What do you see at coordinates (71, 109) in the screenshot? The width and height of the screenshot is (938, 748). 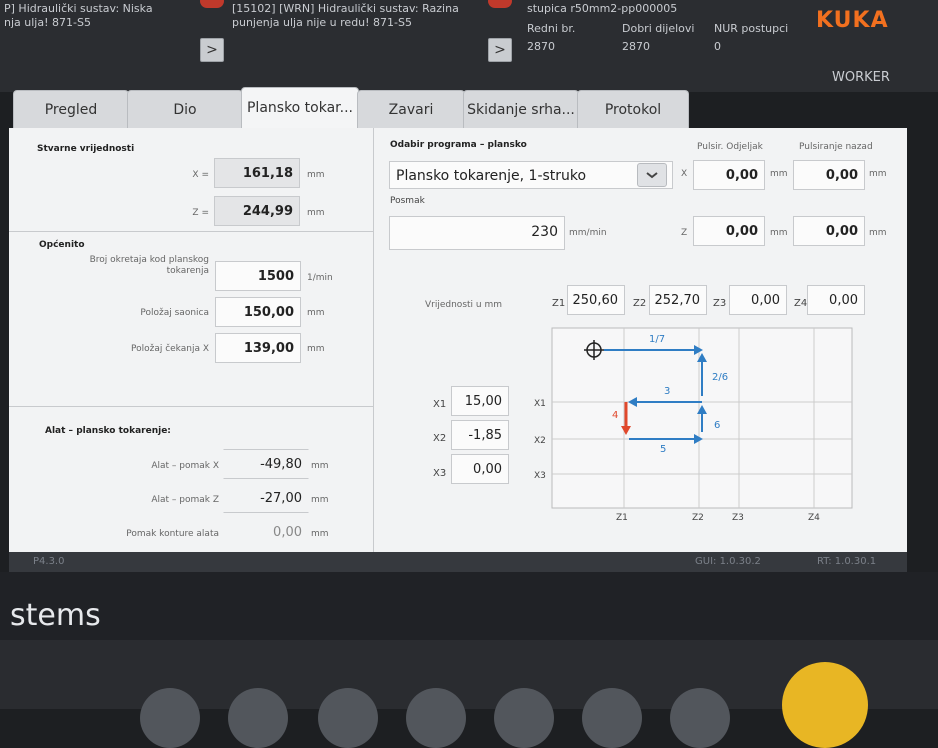 I see `tab-pregled: Pregled` at bounding box center [71, 109].